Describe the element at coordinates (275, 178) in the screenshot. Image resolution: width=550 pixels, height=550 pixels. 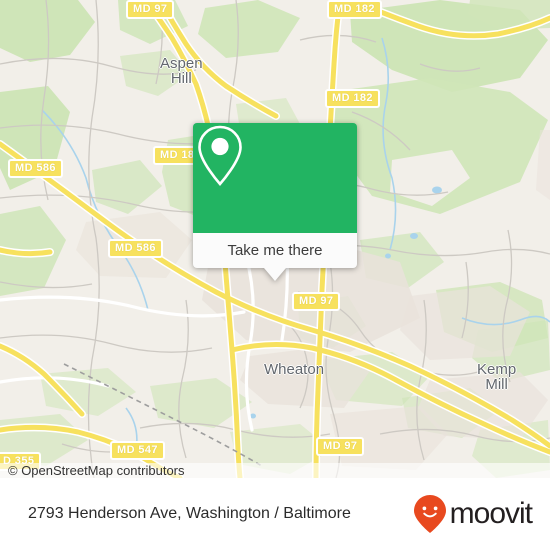
I see `popup-pin-panel` at that location.